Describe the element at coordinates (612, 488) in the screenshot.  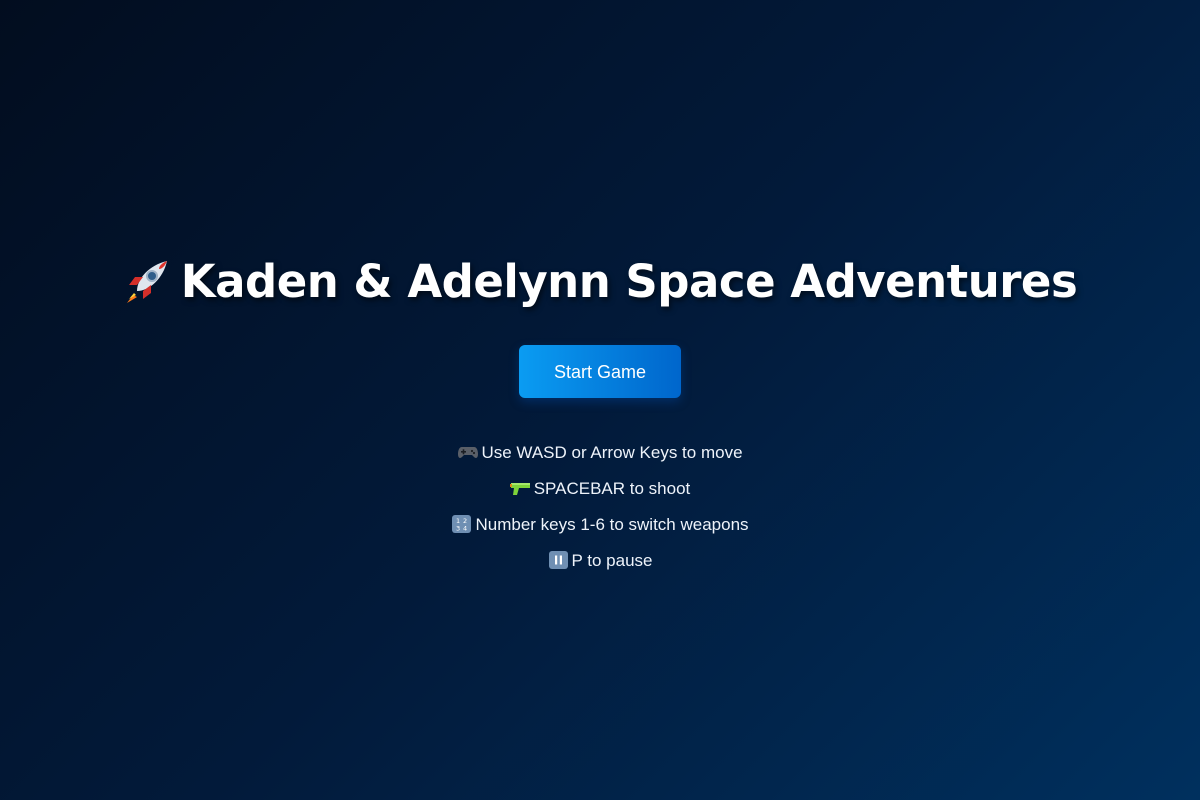
I see `instruction-text: SPACEBAR to shoot` at that location.